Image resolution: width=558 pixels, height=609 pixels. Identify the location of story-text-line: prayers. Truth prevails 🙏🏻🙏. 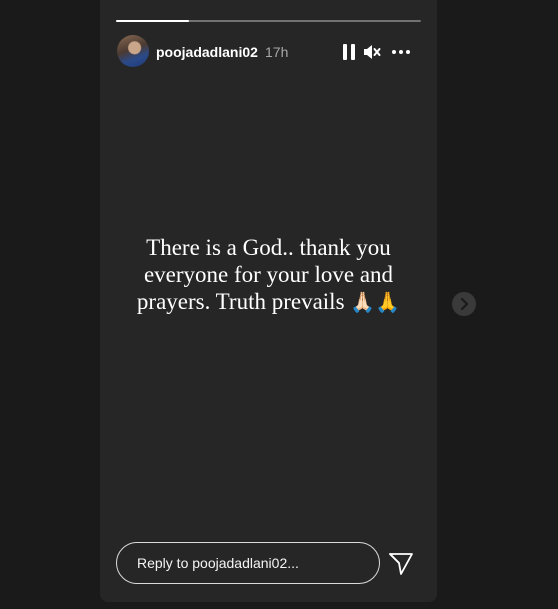
(268, 302).